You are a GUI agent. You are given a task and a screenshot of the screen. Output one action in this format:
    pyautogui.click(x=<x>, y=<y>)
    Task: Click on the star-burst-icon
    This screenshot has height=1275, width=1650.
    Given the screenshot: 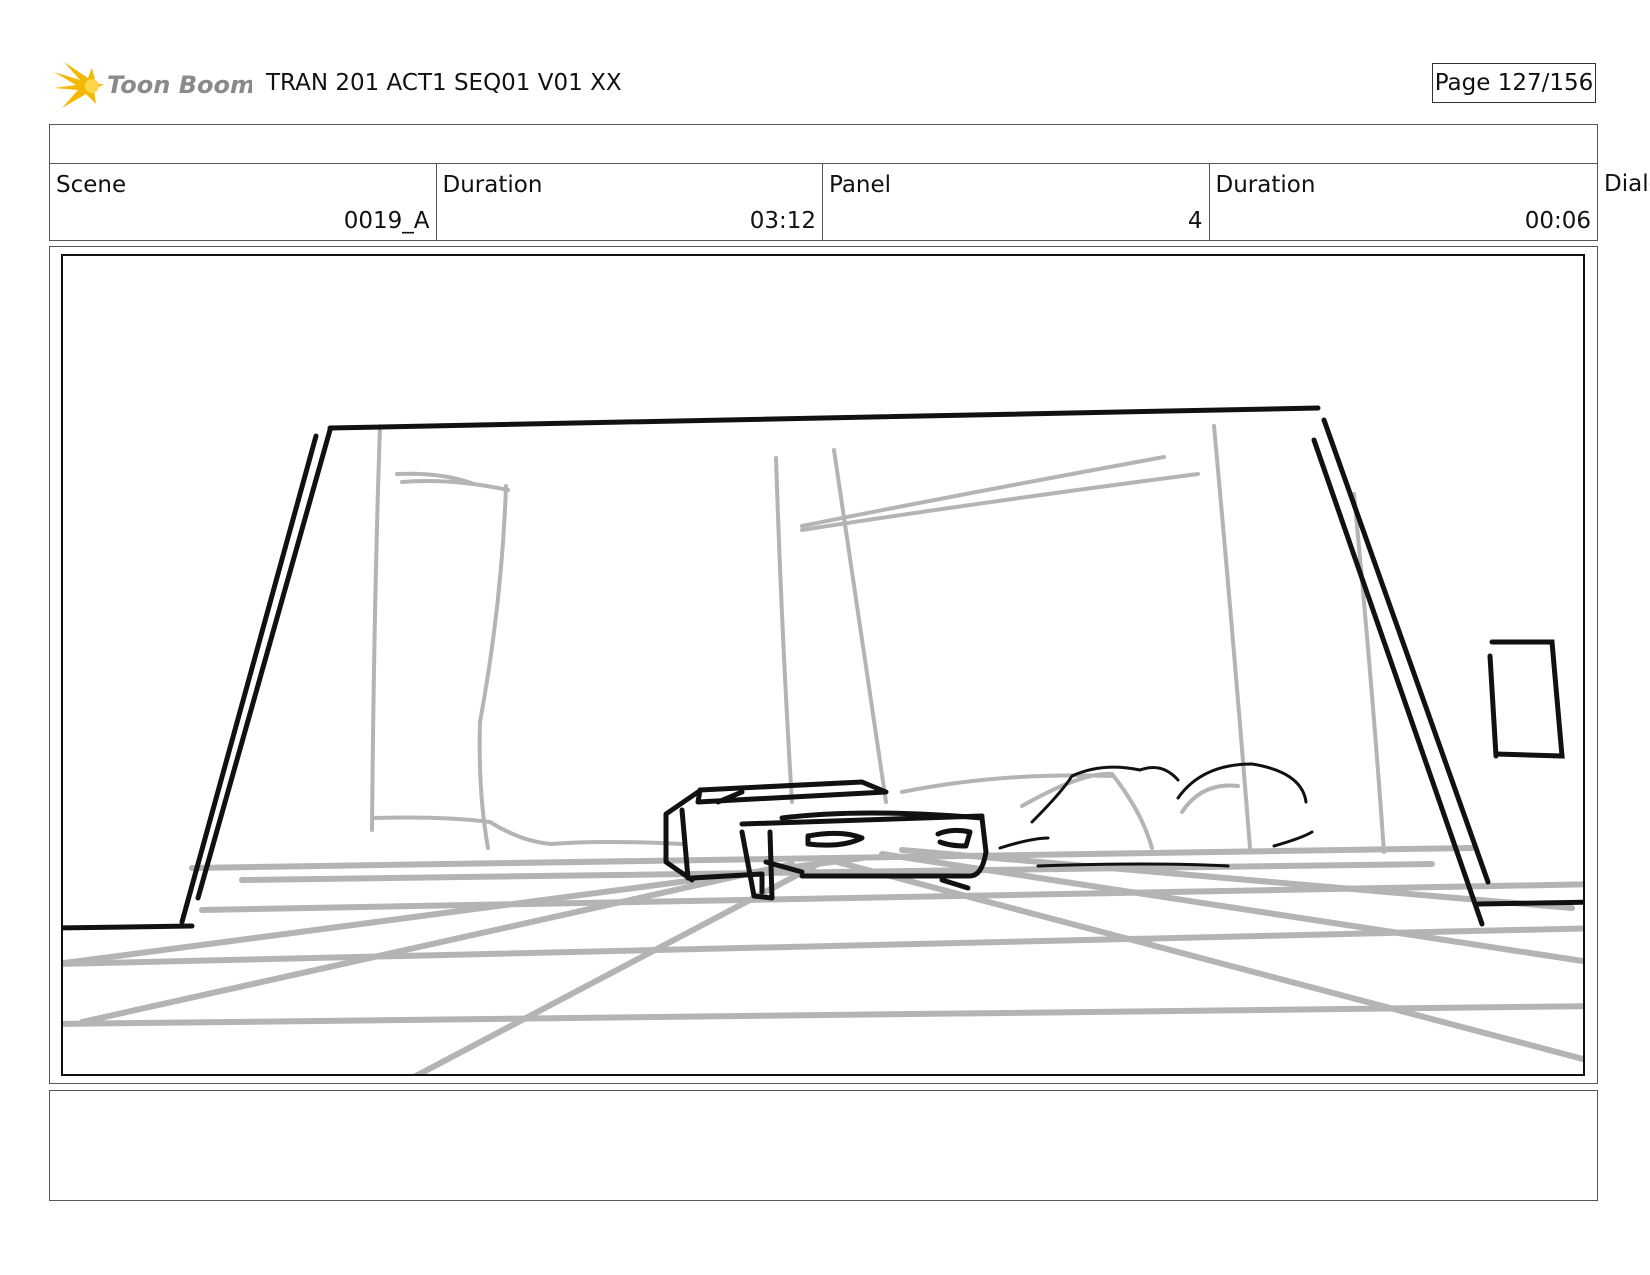 What is the action you would take?
    pyautogui.click(x=79, y=85)
    